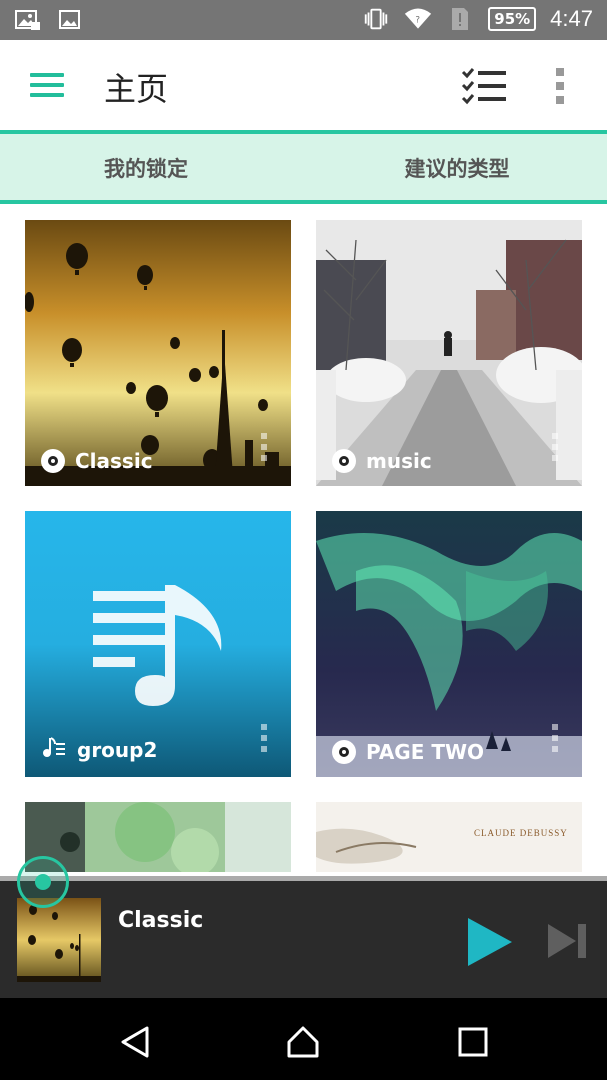 This screenshot has width=607, height=1080. Describe the element at coordinates (473, 1042) in the screenshot. I see `recents-icon` at that location.